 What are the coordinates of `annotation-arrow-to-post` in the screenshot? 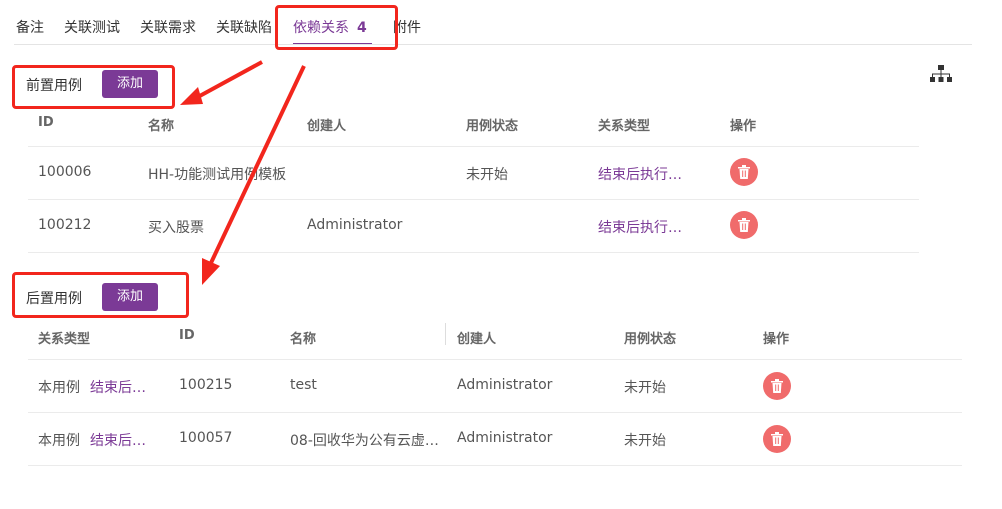 It's located at (254, 175).